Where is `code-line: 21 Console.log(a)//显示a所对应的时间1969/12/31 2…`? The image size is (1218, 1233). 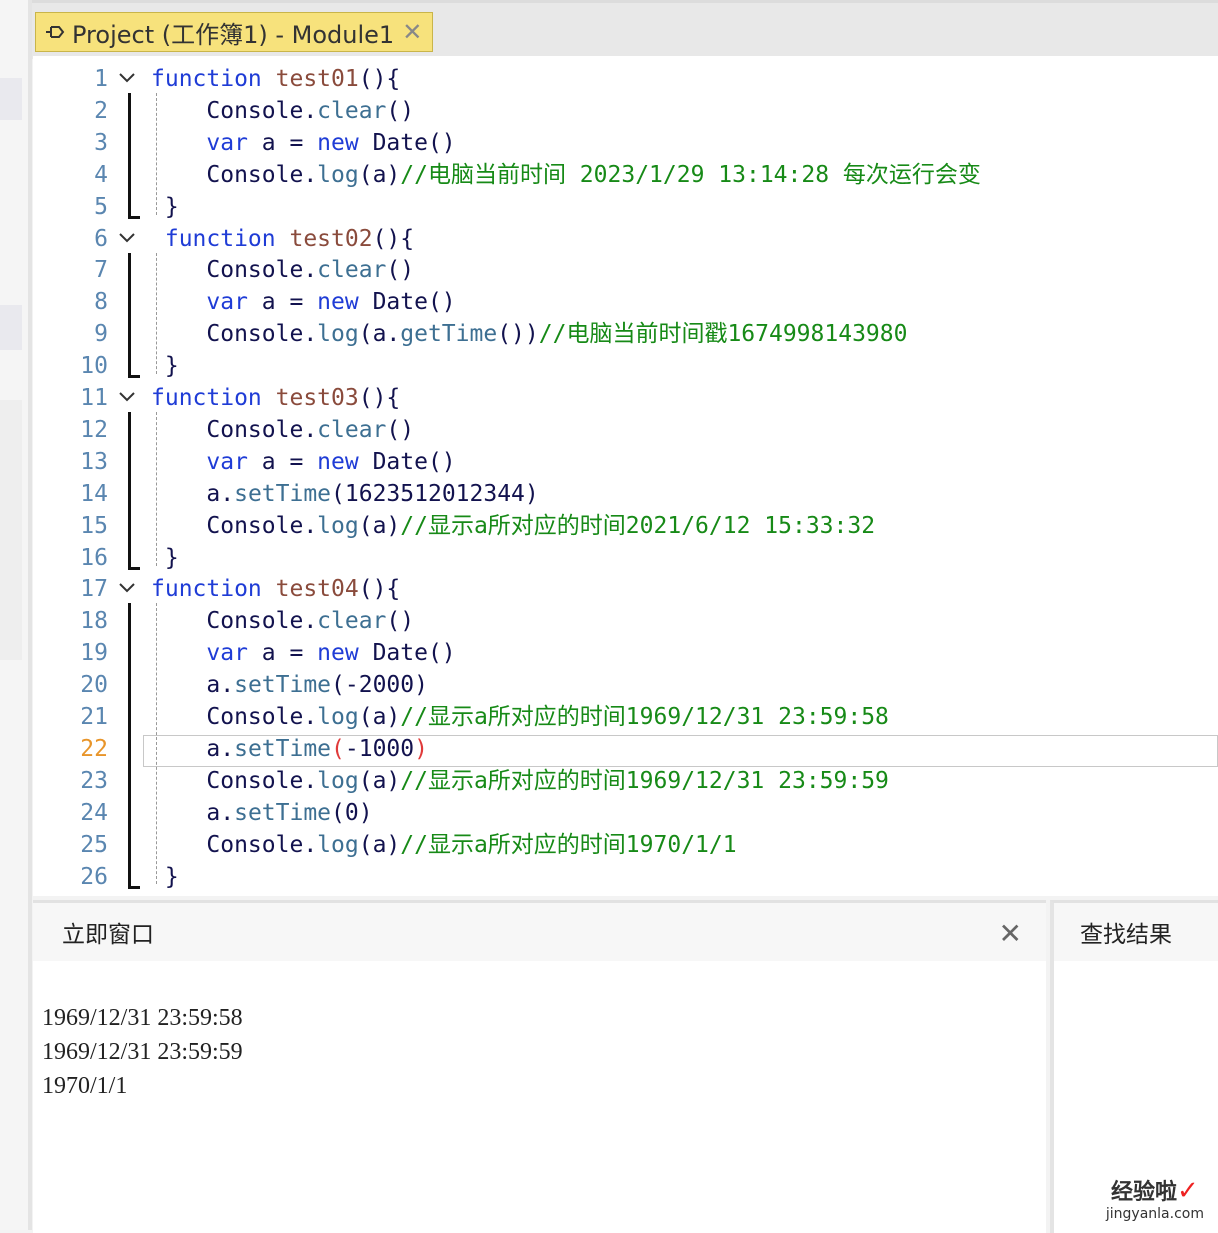 code-line: 21 Console.log(a)//显示a所对应的时间1969/12/31 2… is located at coordinates (625, 717).